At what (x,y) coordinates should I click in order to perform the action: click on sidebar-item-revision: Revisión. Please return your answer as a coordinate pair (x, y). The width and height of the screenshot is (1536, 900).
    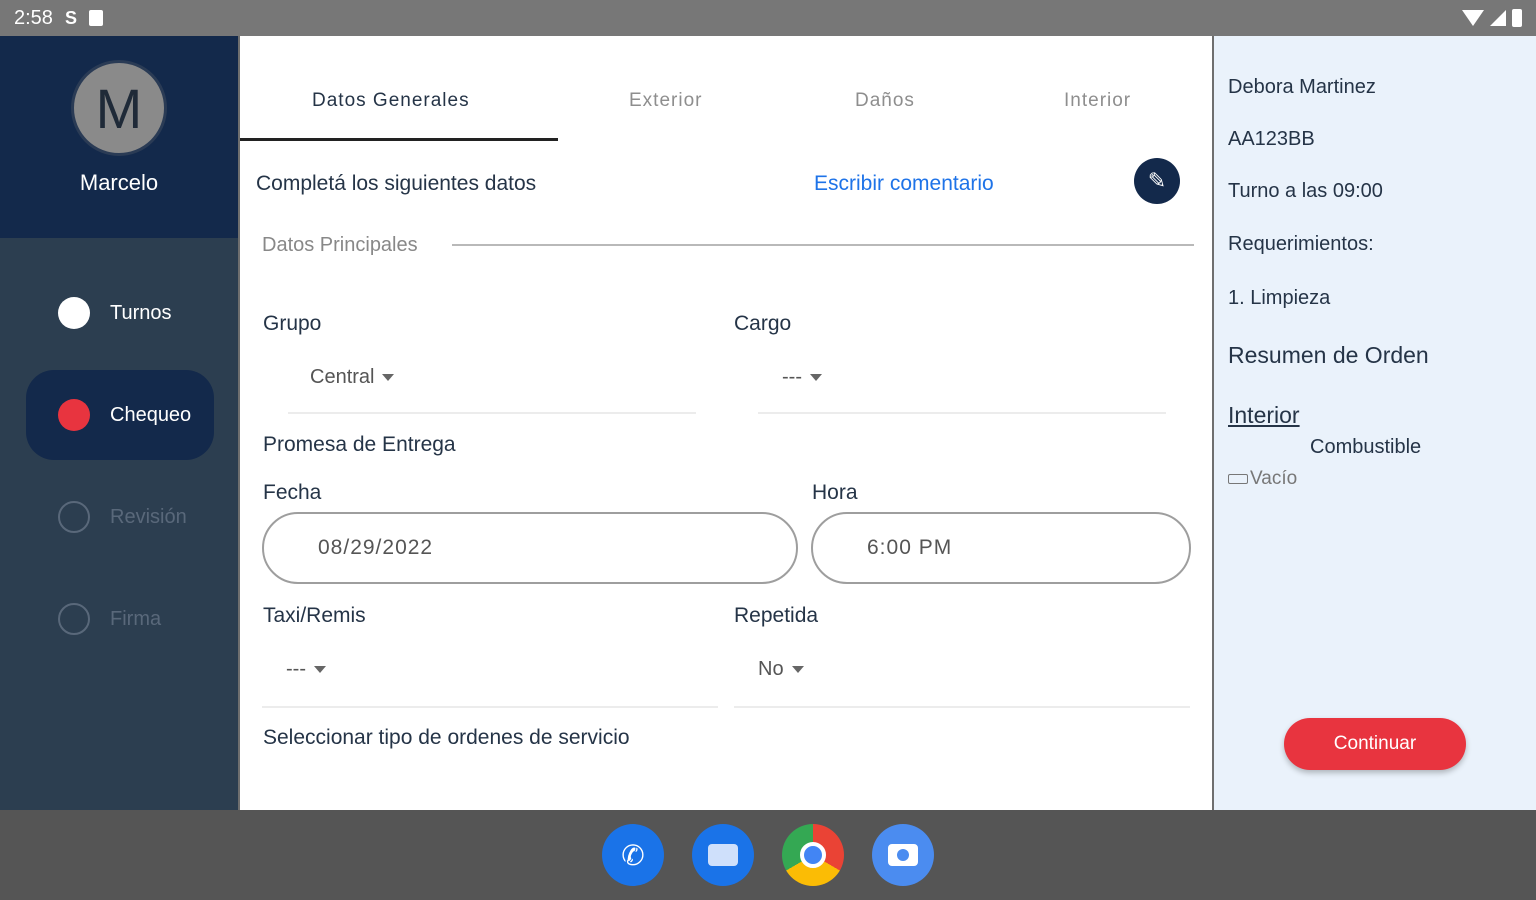
    Looking at the image, I should click on (120, 517).